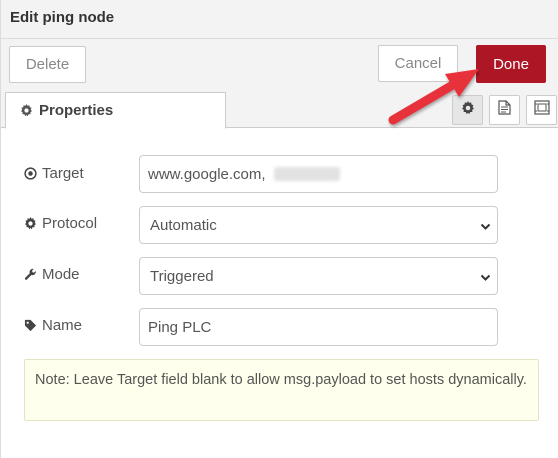 Image resolution: width=558 pixels, height=458 pixels. What do you see at coordinates (62, 17) in the screenshot?
I see `tray-title: Edit ping node` at bounding box center [62, 17].